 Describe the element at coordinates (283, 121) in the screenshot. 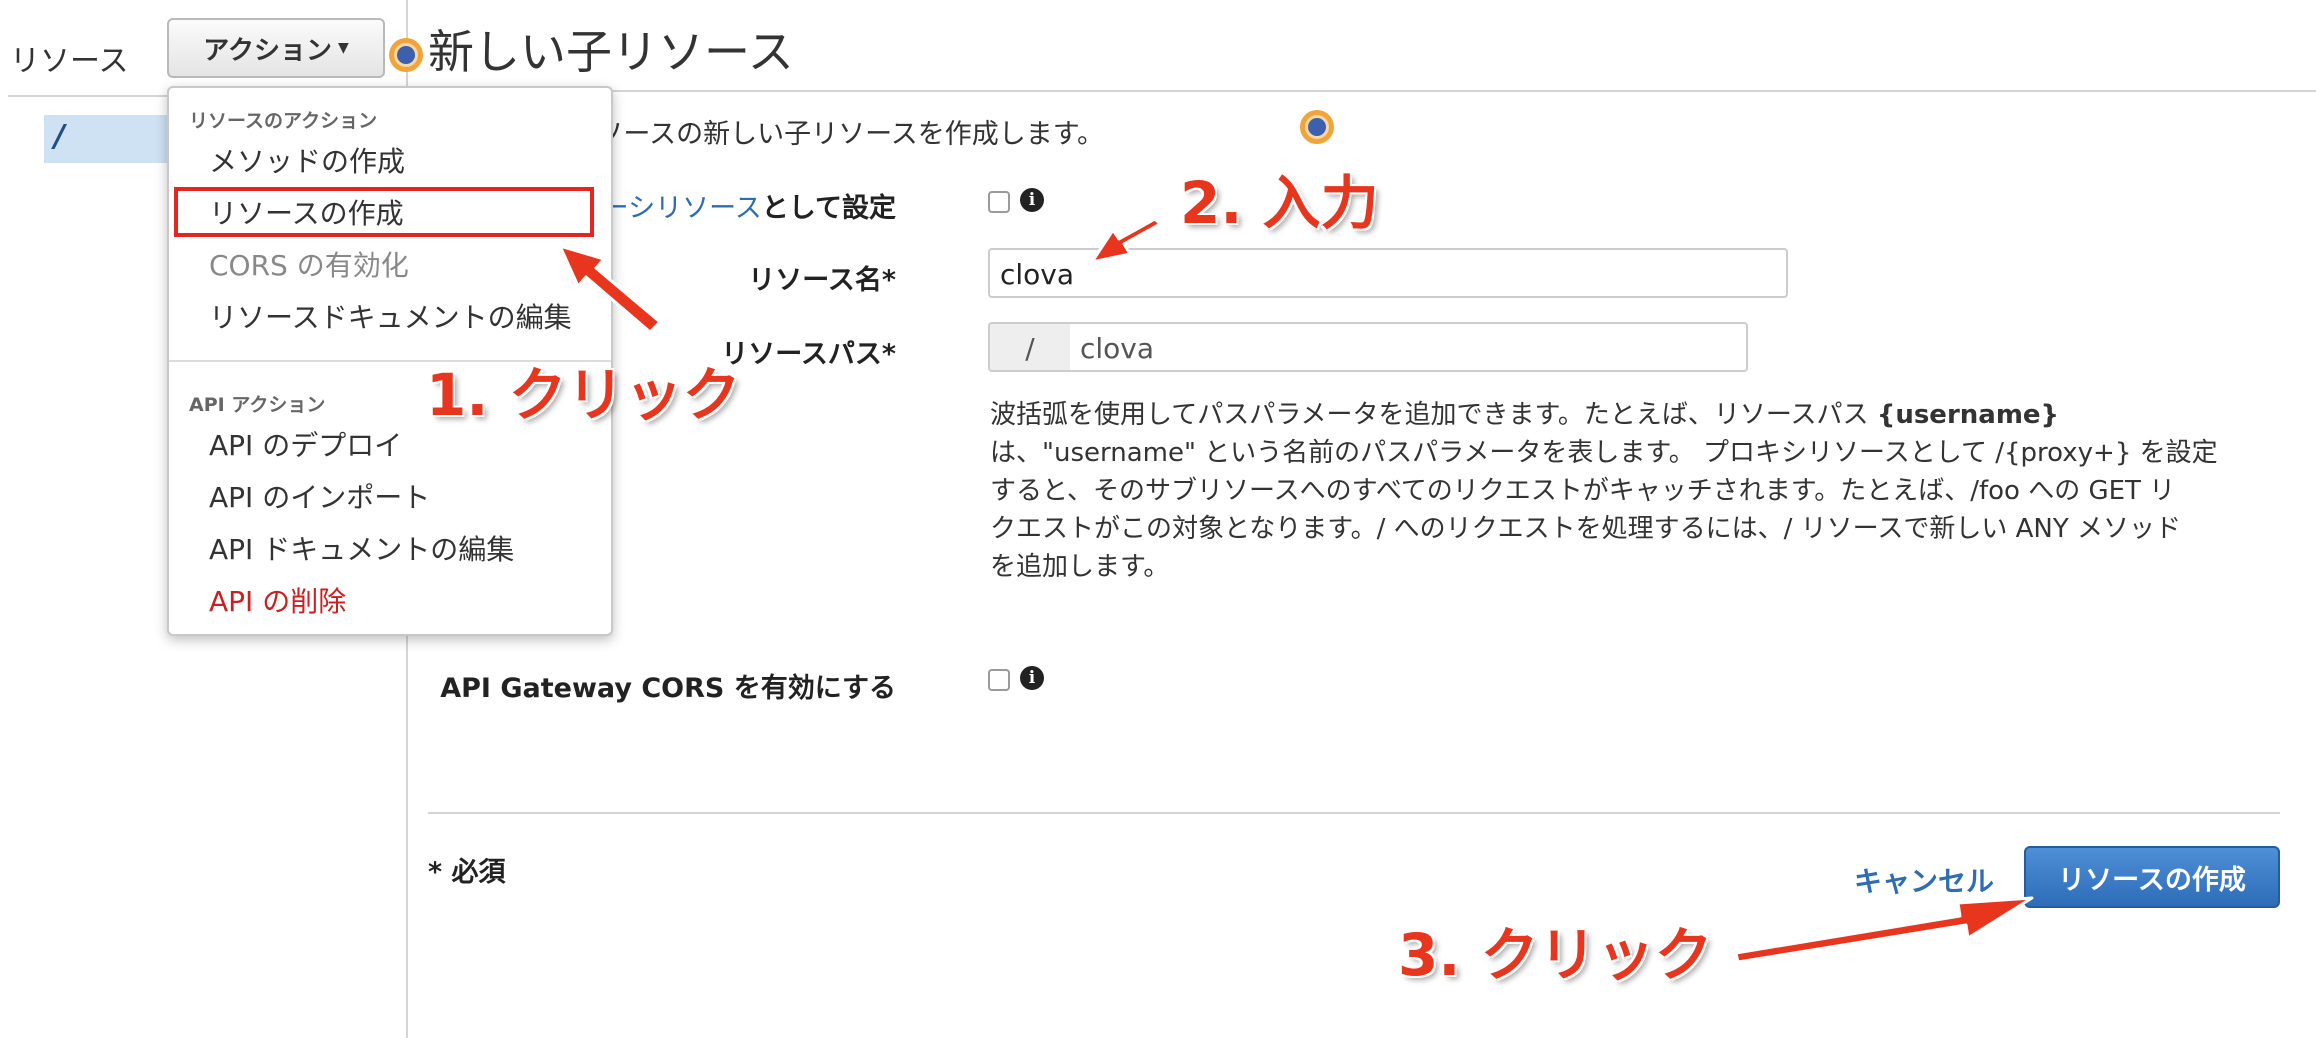

I see `menu-section-resource: リソースのアクション` at that location.